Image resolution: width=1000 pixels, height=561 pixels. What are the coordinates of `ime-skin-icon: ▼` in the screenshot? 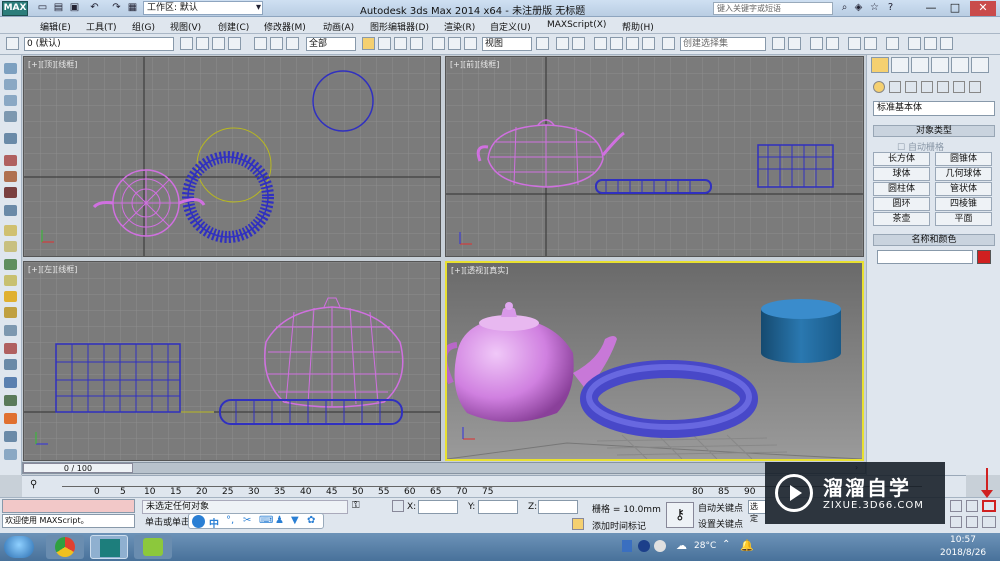 It's located at (295, 520).